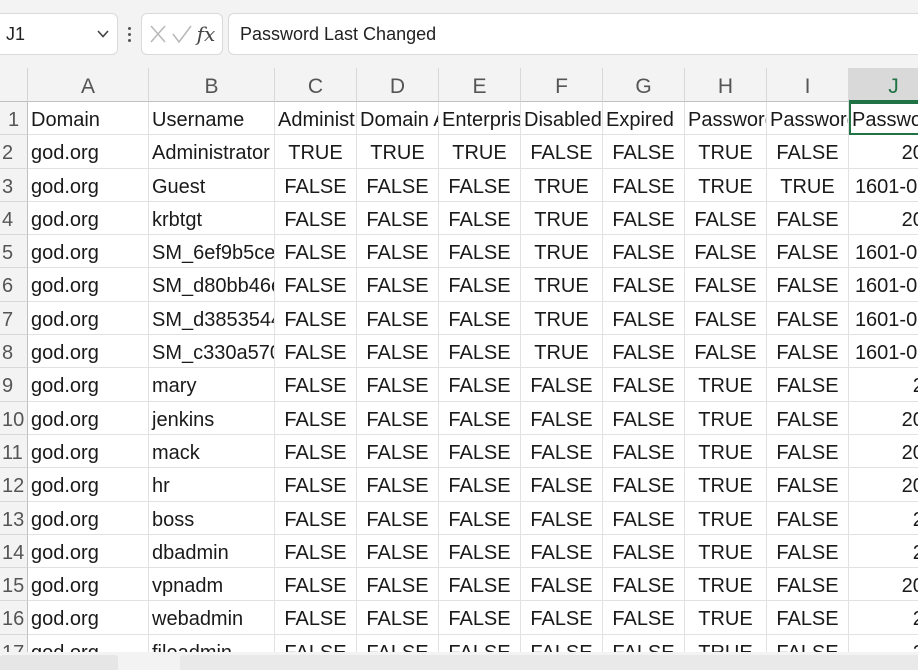  I want to click on cell-j14: 20, so click(883, 552).